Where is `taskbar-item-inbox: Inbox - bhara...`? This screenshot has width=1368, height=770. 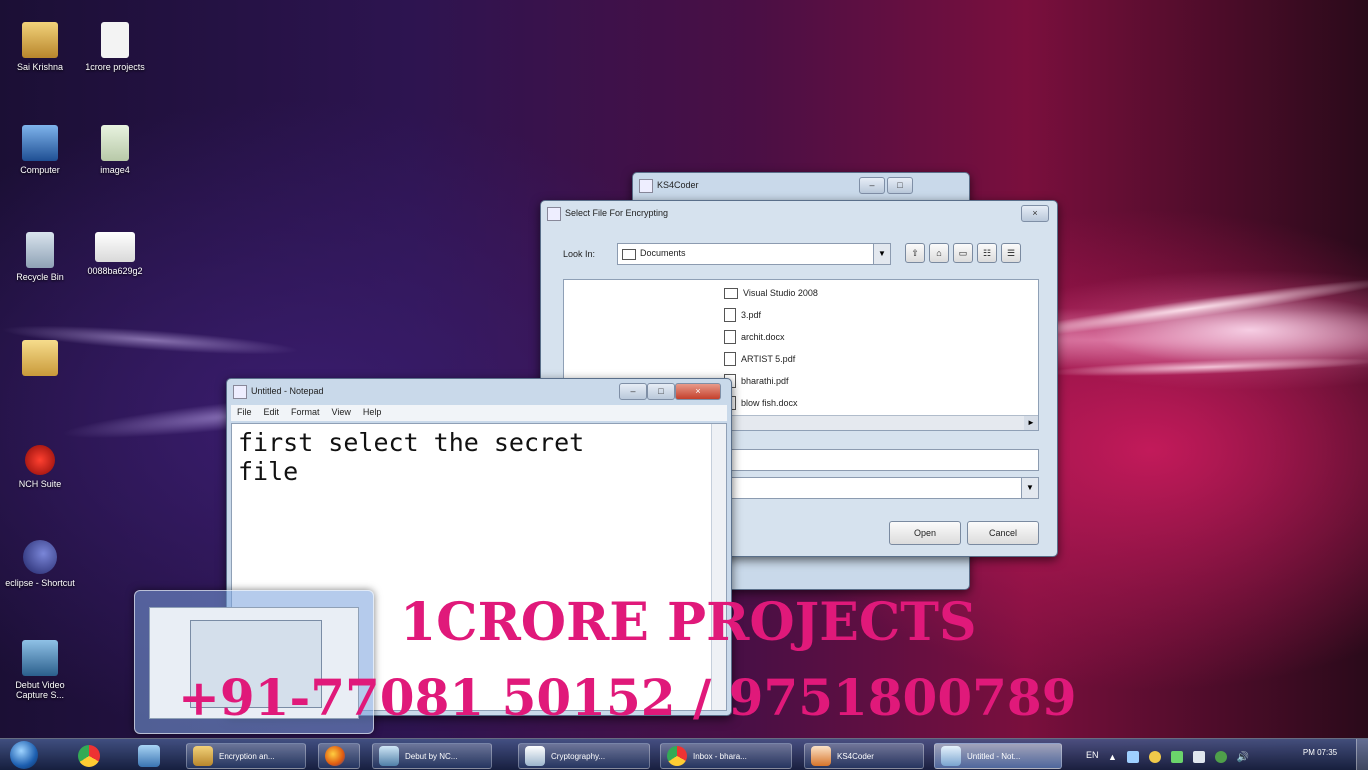 taskbar-item-inbox: Inbox - bhara... is located at coordinates (726, 756).